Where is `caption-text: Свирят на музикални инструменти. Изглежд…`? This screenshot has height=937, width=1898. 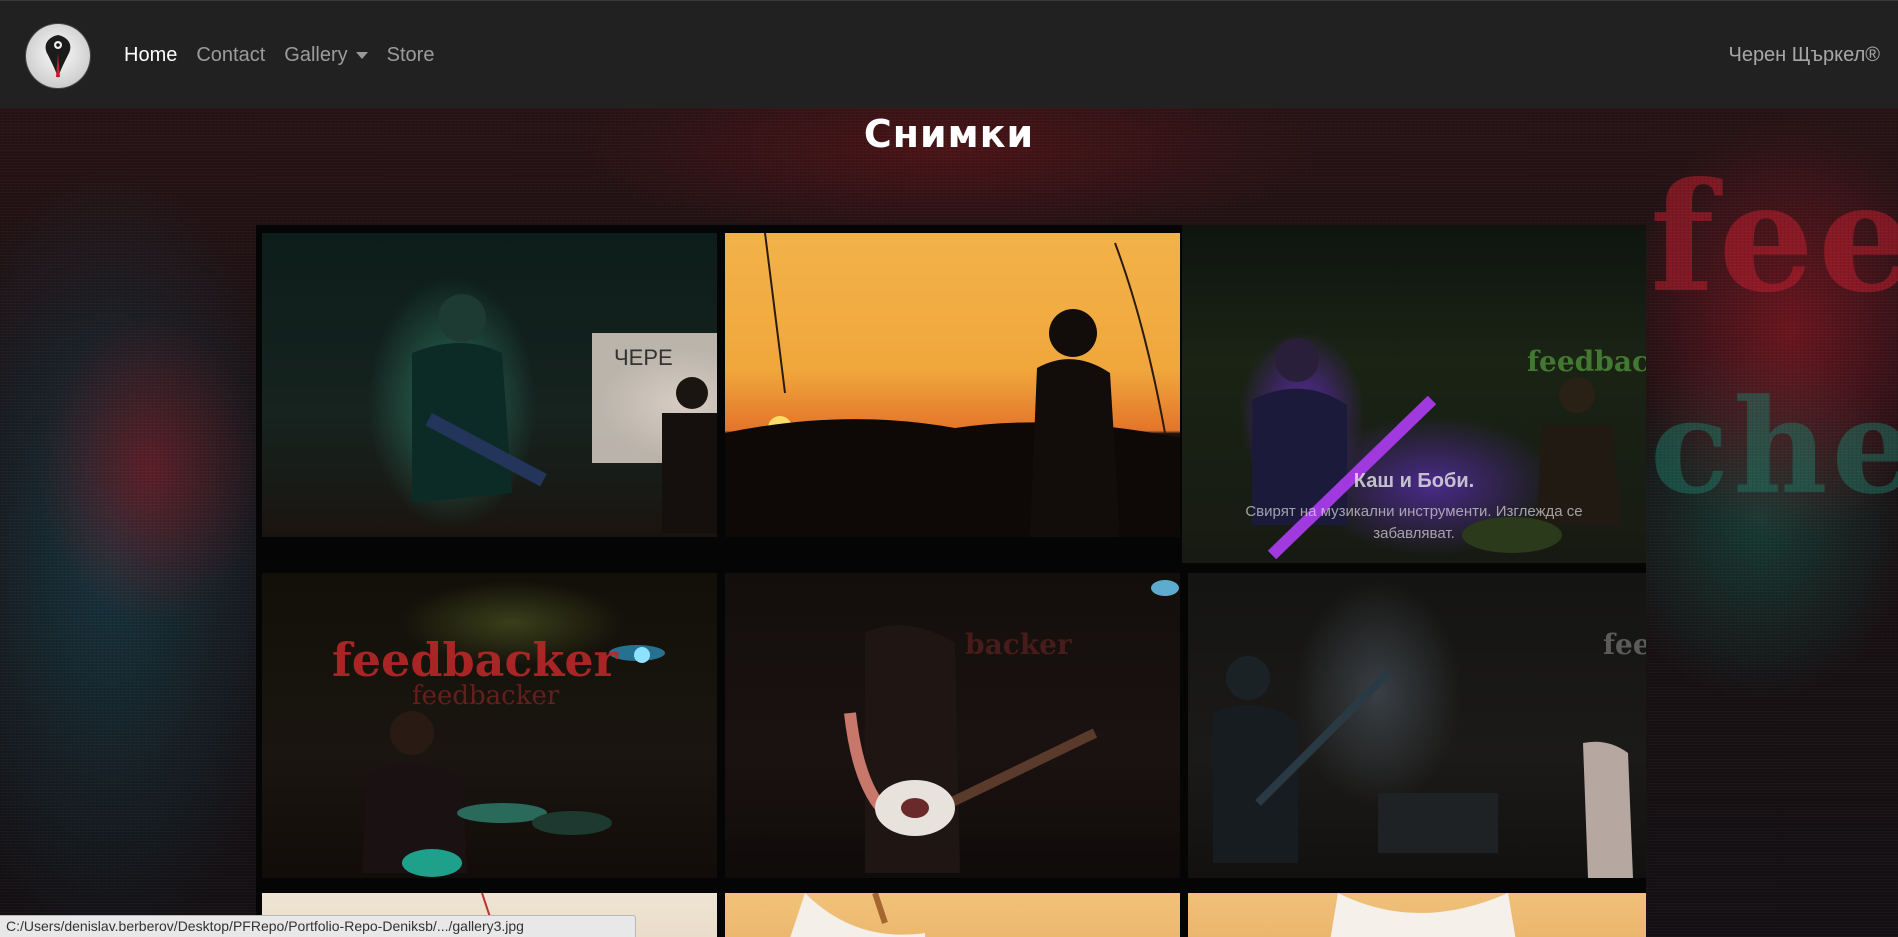
caption-text: Свирят на музикални инструменти. Изглежд… is located at coordinates (1414, 522).